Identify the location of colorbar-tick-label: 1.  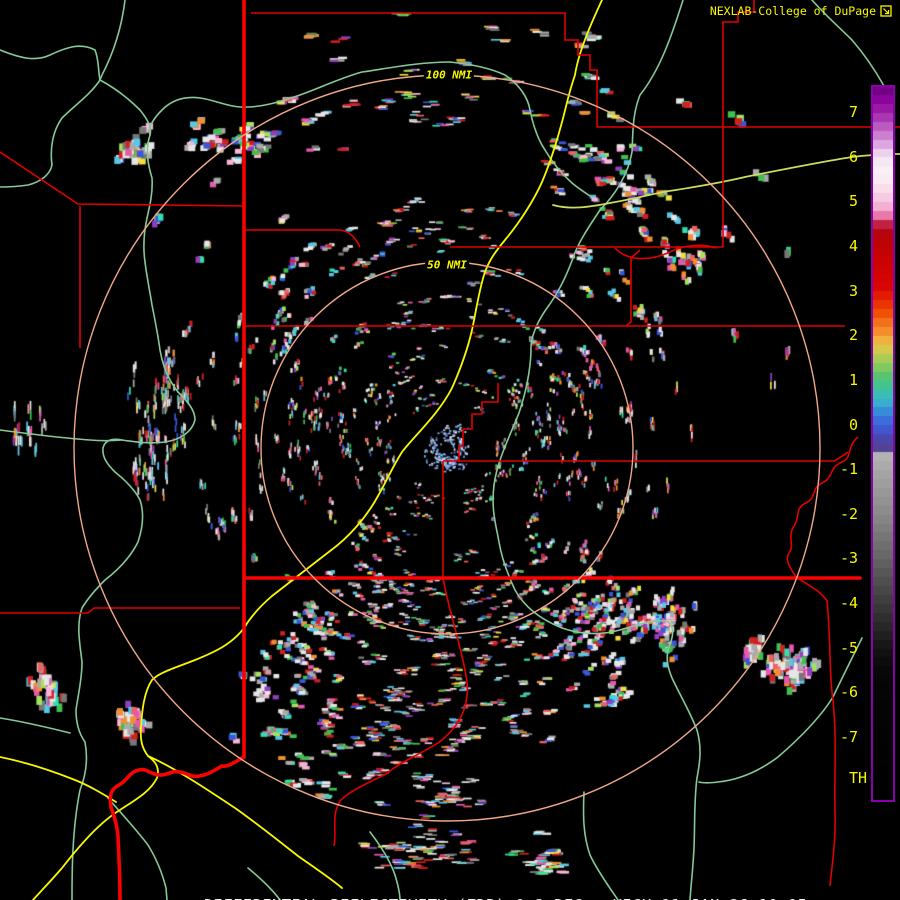
(853, 379).